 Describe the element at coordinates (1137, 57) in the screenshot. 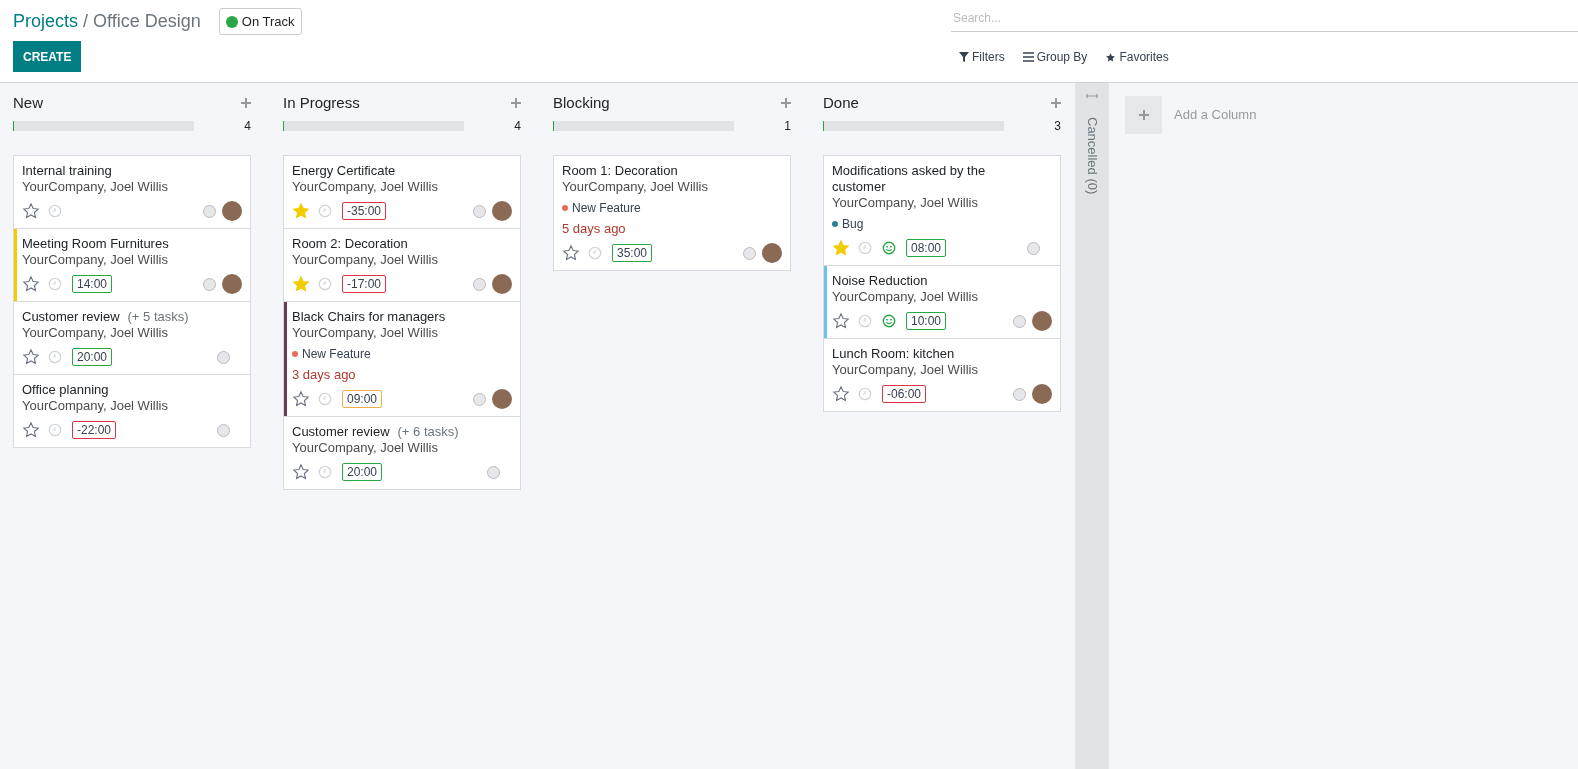

I see `search-option-button: Favorites` at that location.